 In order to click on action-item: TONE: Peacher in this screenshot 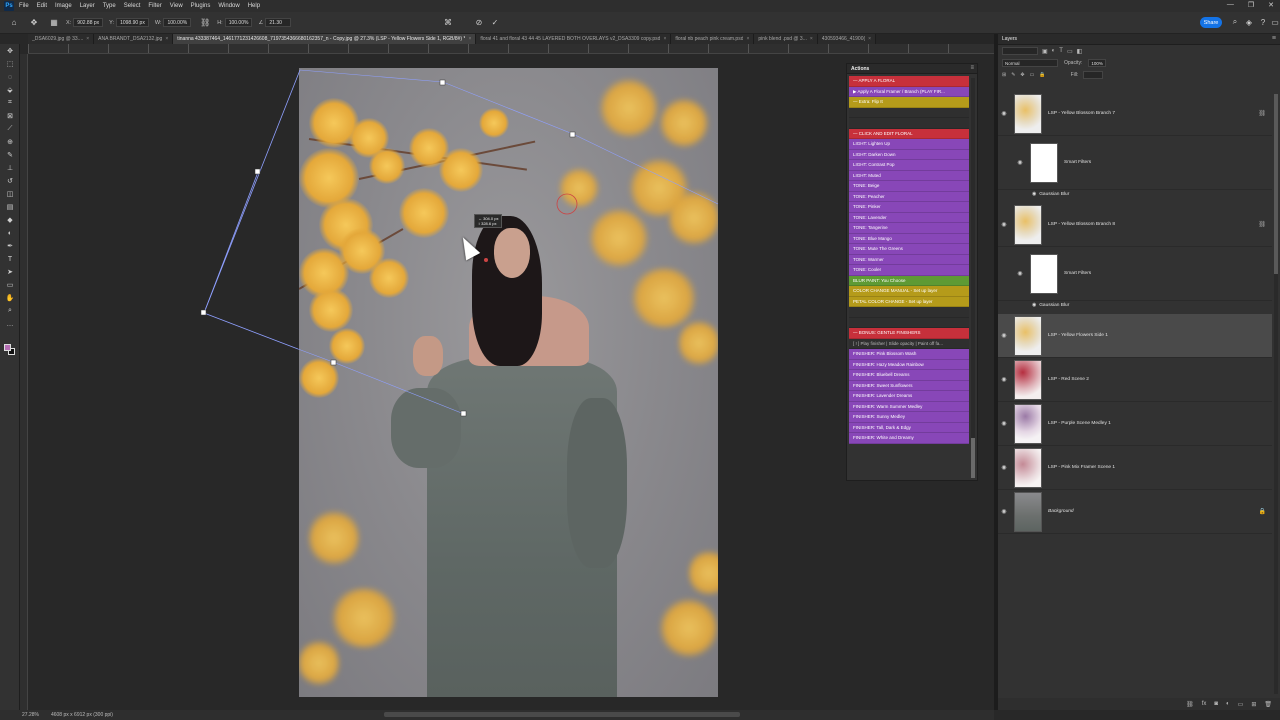, I will do `click(909, 196)`.